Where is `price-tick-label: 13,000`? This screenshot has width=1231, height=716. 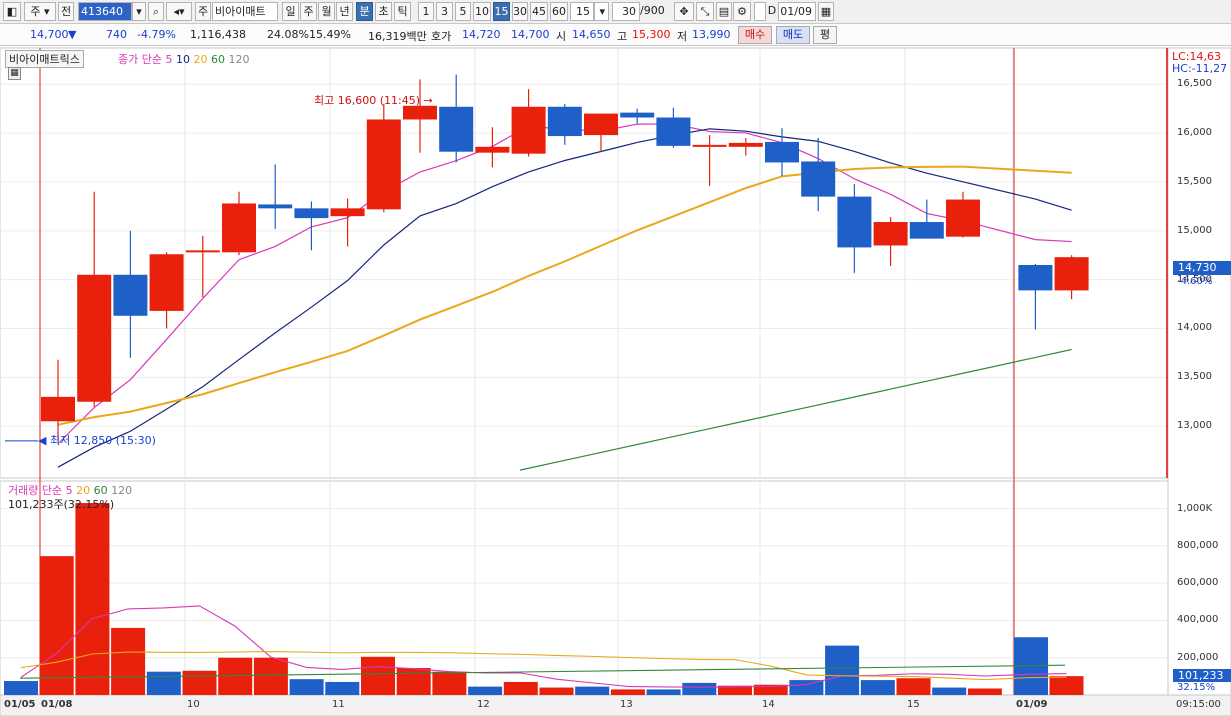 price-tick-label: 13,000 is located at coordinates (1194, 426).